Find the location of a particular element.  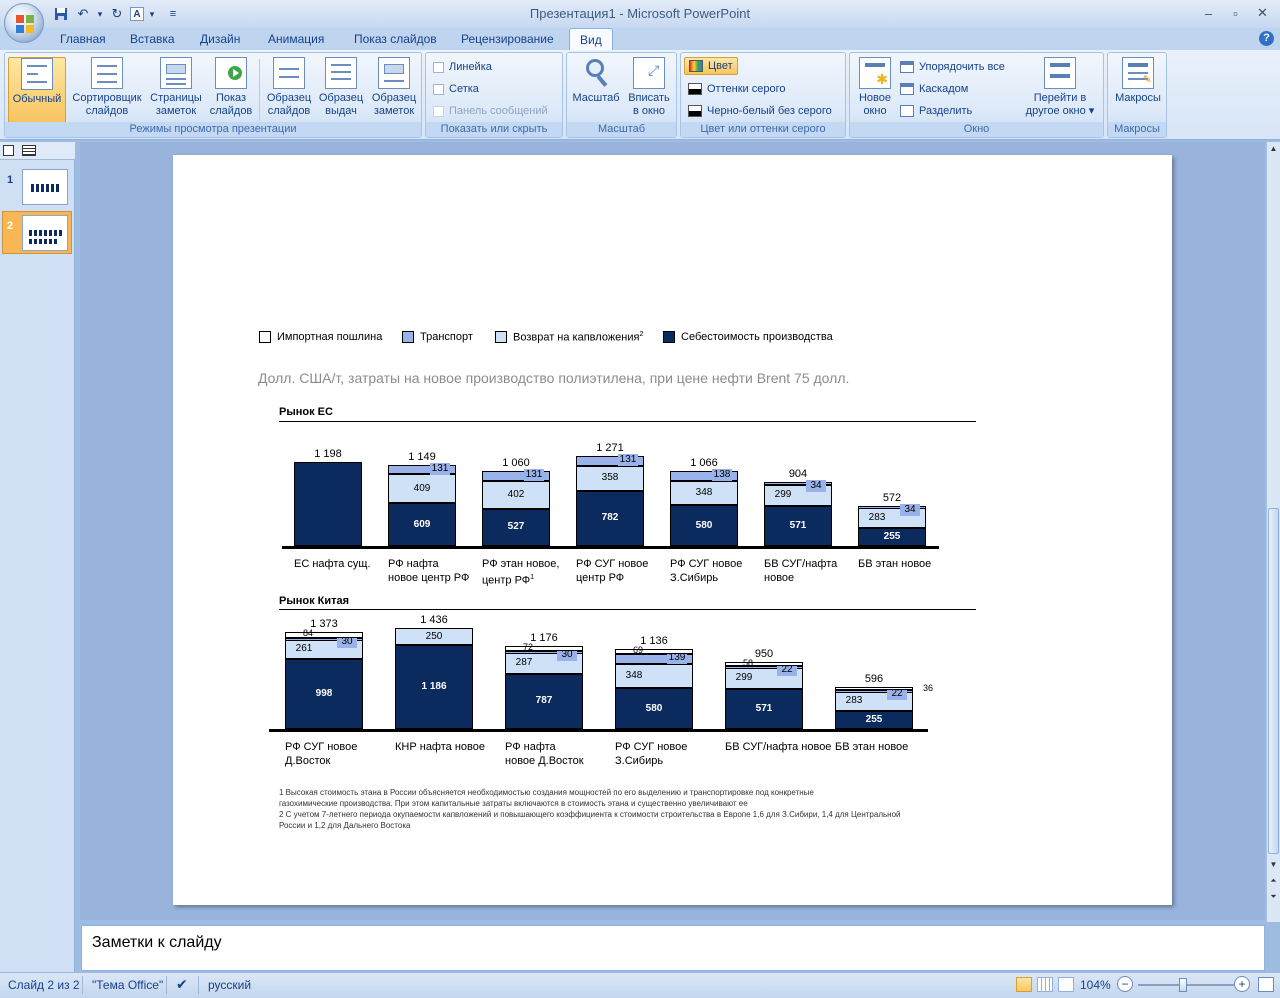

vertical-scrollbar: ▲ ▼ ⏶ ⏷ is located at coordinates (1273, 532).